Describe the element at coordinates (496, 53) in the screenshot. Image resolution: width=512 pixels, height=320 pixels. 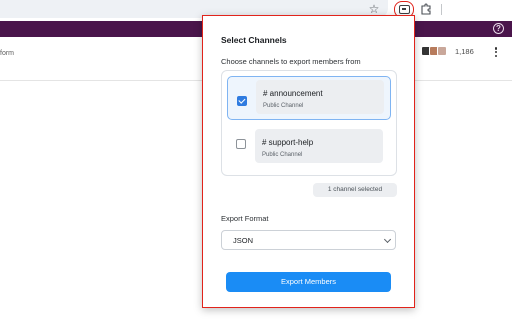
I see `more-options-icon` at that location.